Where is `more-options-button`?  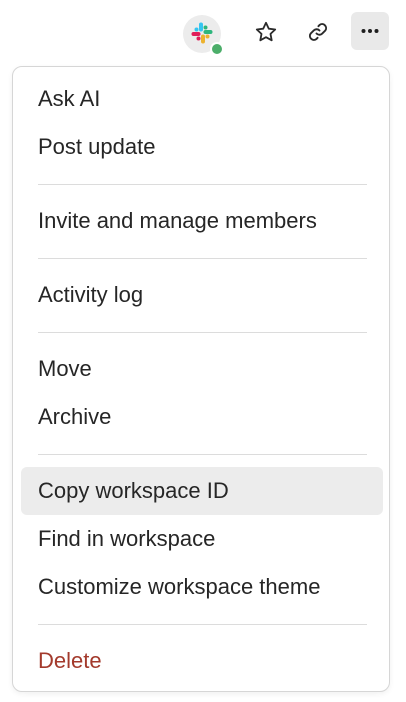
more-options-button is located at coordinates (370, 31).